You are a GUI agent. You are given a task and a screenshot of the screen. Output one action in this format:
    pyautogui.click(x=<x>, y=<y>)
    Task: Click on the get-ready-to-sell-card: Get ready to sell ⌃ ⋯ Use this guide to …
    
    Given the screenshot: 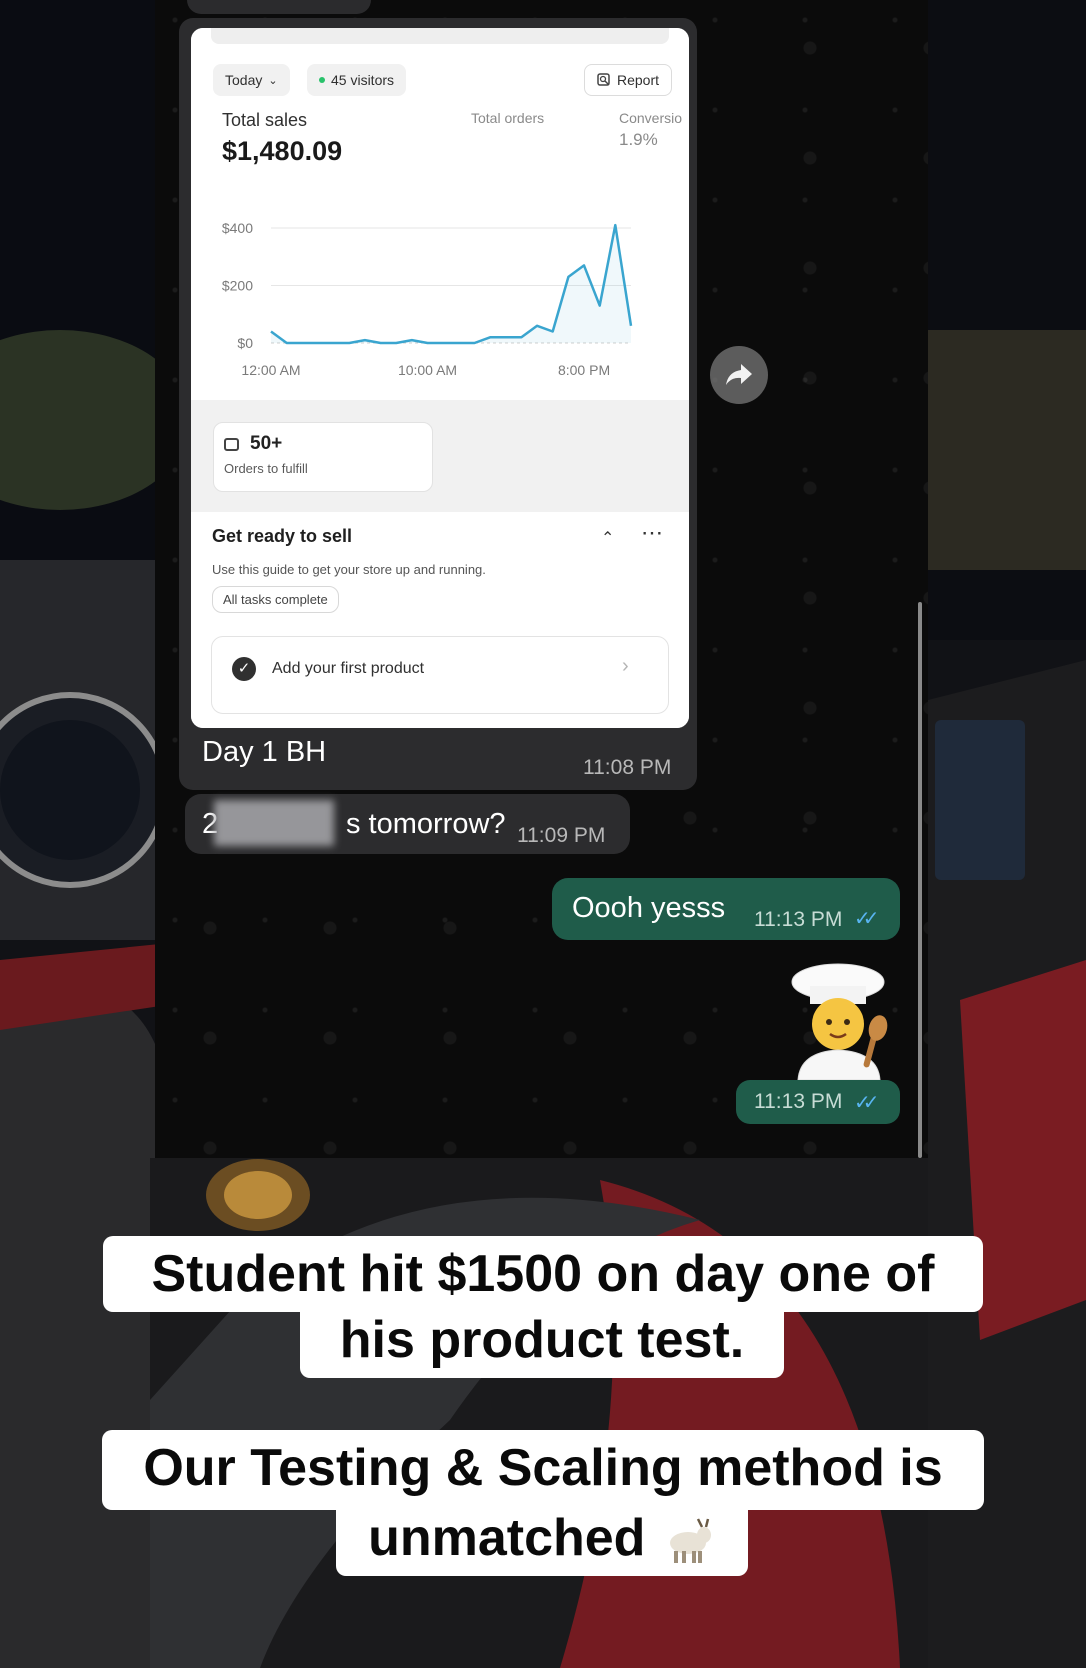 What is the action you would take?
    pyautogui.click(x=440, y=620)
    